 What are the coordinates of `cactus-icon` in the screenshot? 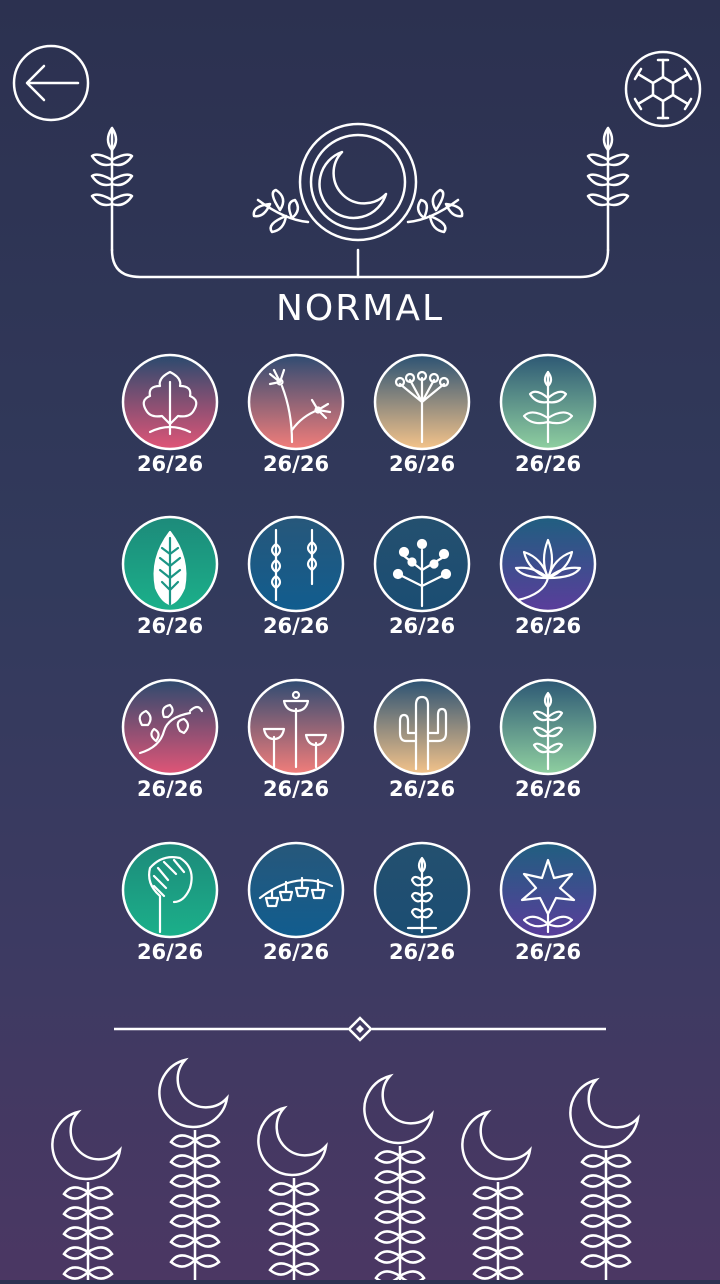 It's located at (422, 727).